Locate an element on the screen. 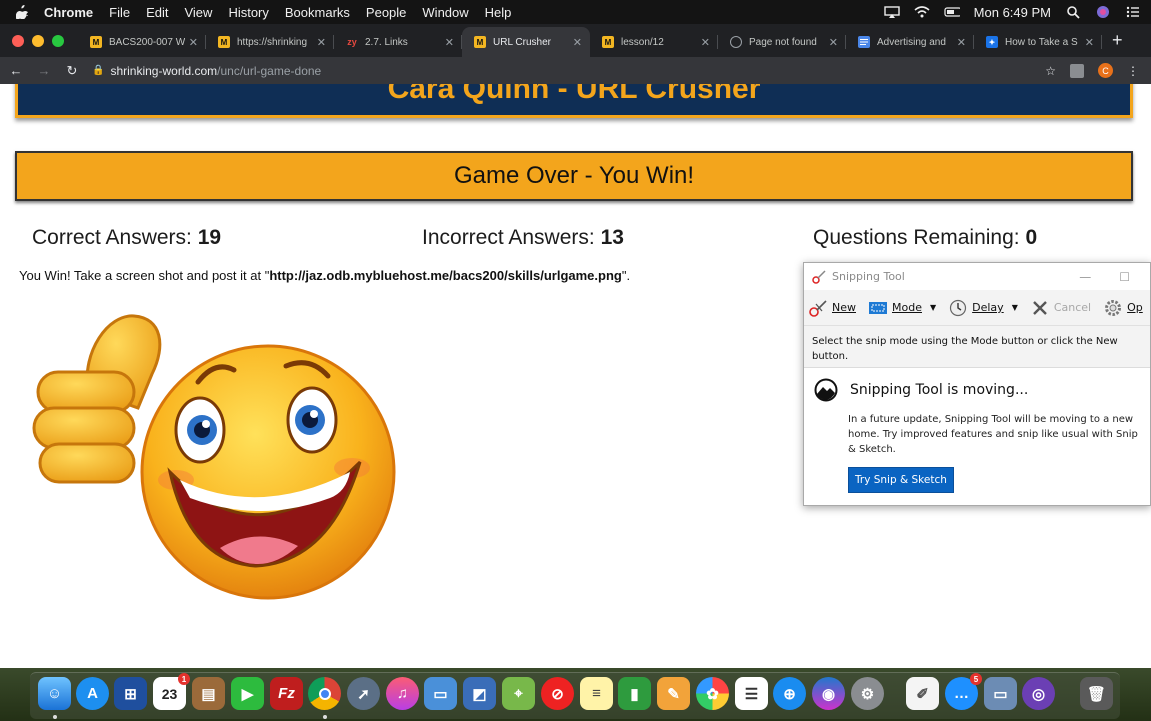 The width and height of the screenshot is (1151, 721). reload-icon: ↻ is located at coordinates (72, 71).